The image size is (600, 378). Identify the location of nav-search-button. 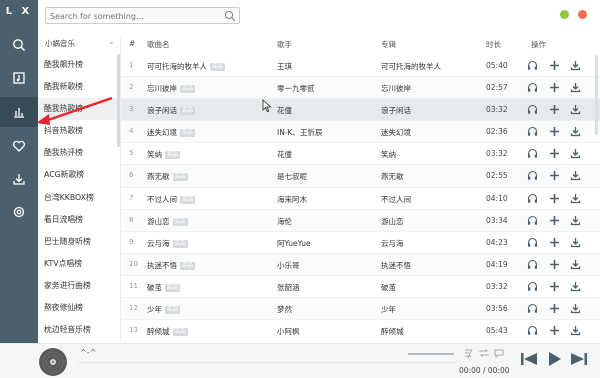
(19, 45).